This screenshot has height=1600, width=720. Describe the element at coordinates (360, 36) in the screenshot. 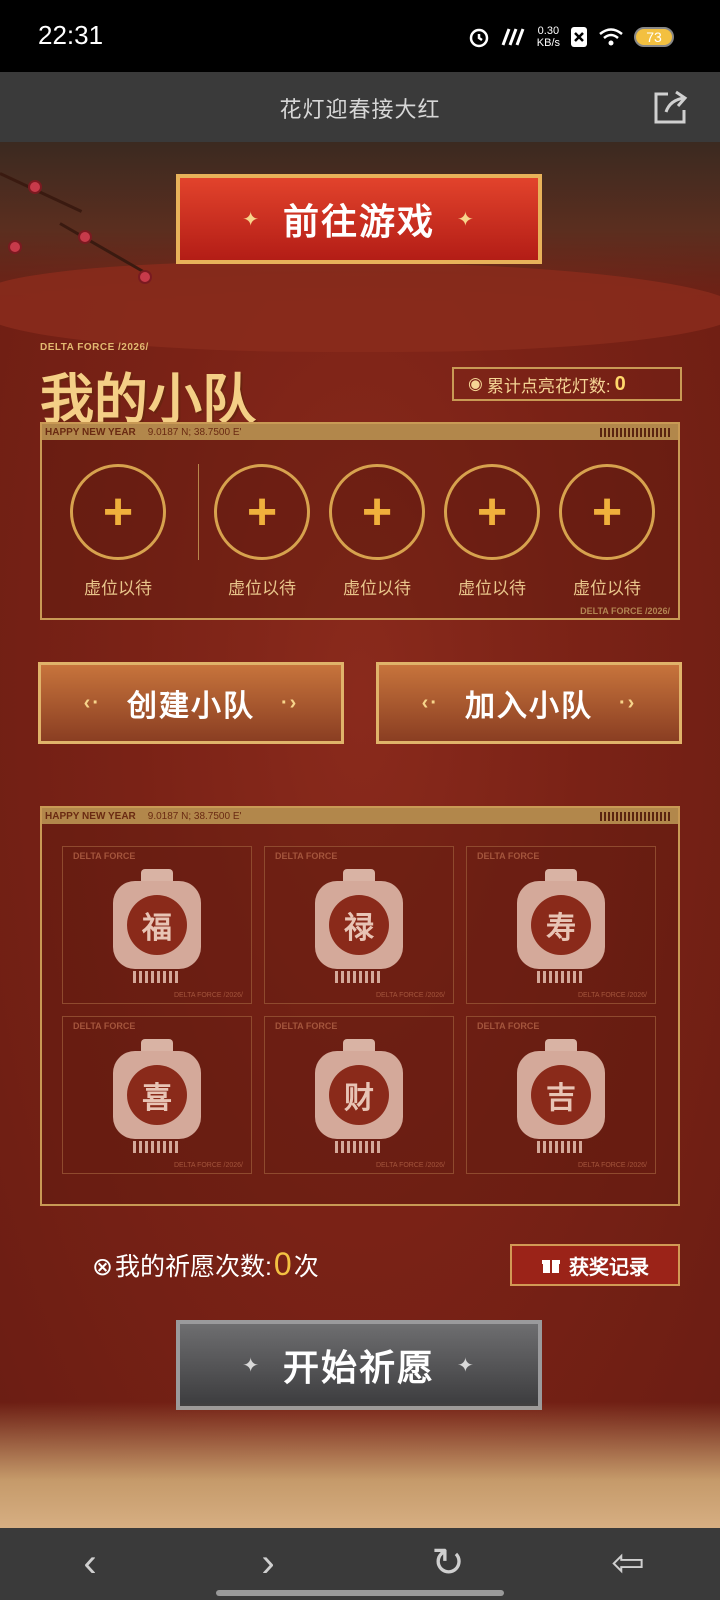

I see `status-bar: 22:31 0.30 KB/s 73` at that location.